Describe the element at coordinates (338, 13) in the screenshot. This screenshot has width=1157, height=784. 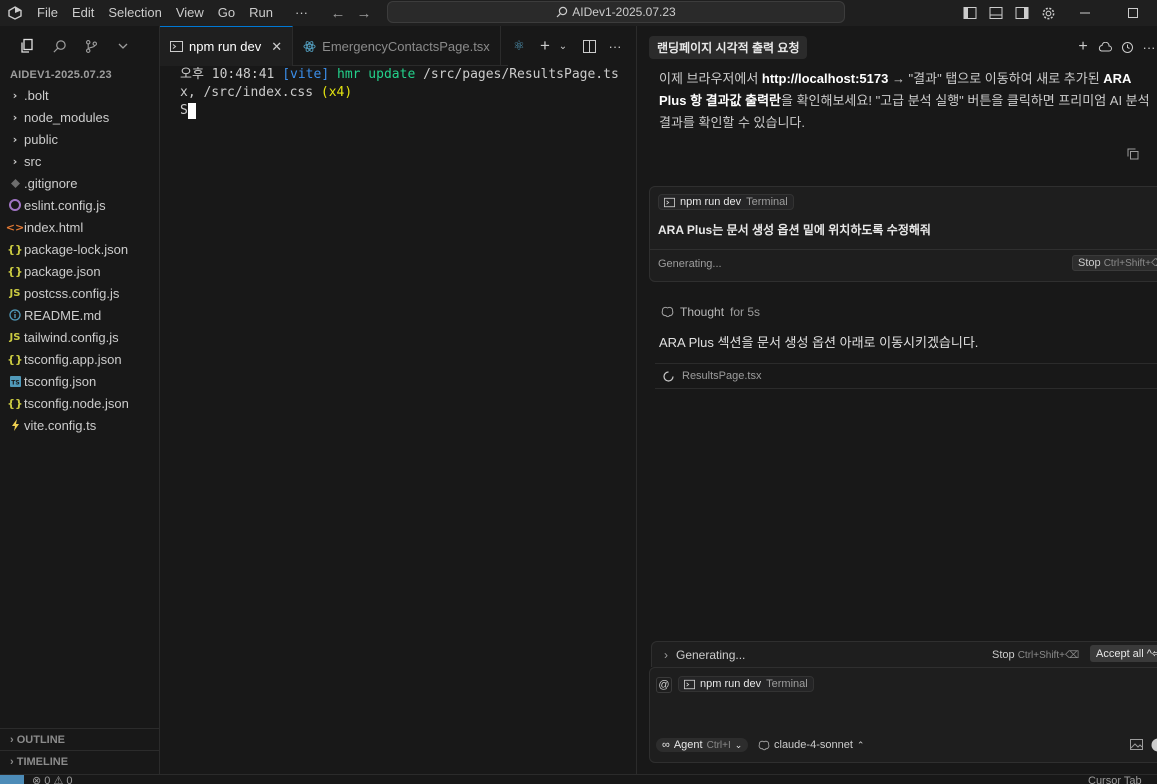
I see `back-arrow-icon: ←` at that location.